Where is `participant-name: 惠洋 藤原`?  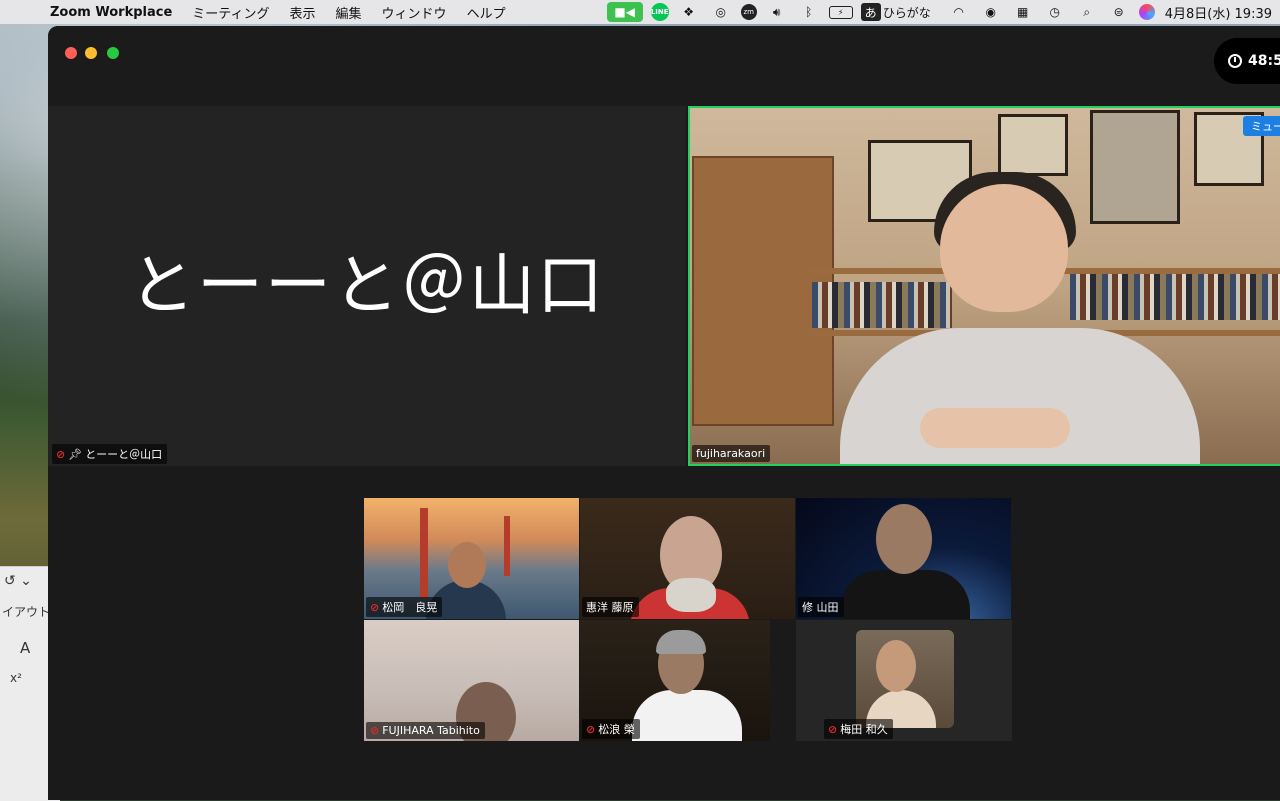 participant-name: 惠洋 藤原 is located at coordinates (610, 607).